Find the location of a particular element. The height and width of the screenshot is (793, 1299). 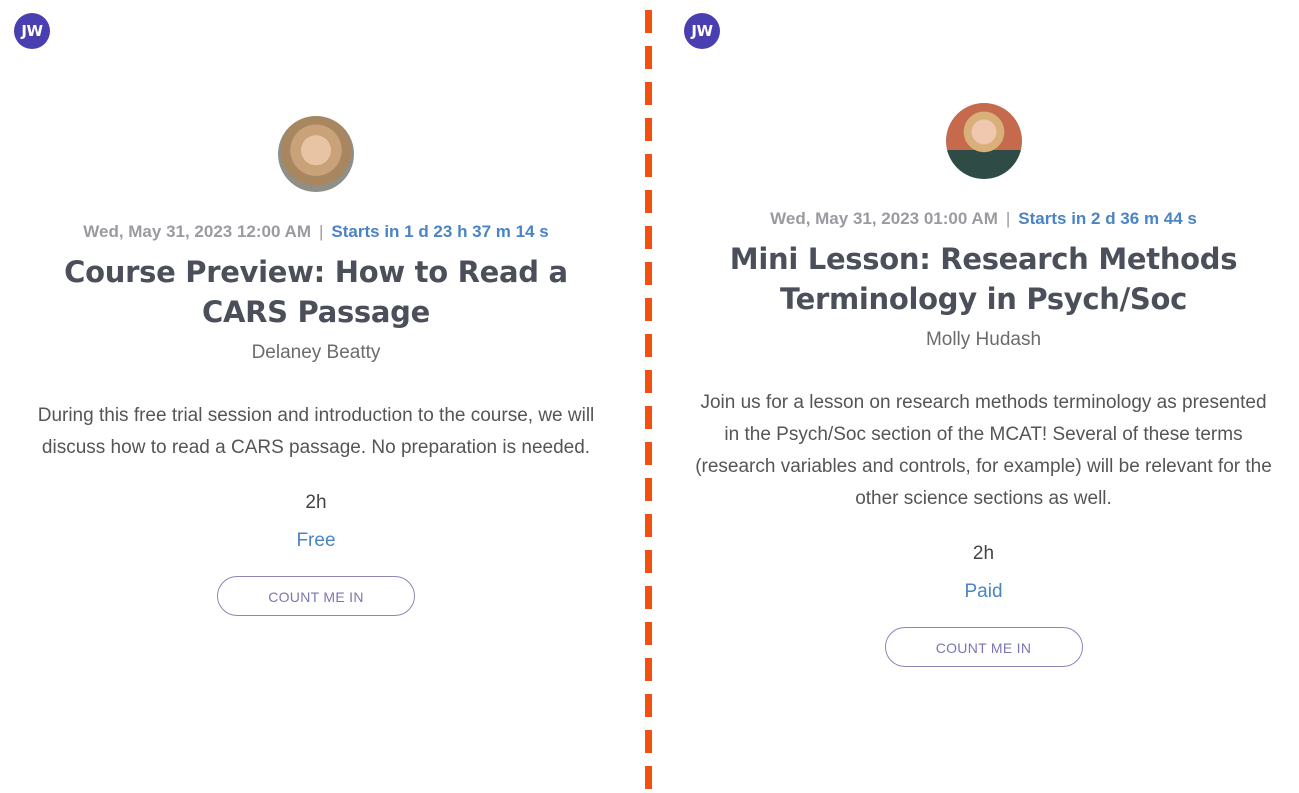

dashed-divider is located at coordinates (649, 396).